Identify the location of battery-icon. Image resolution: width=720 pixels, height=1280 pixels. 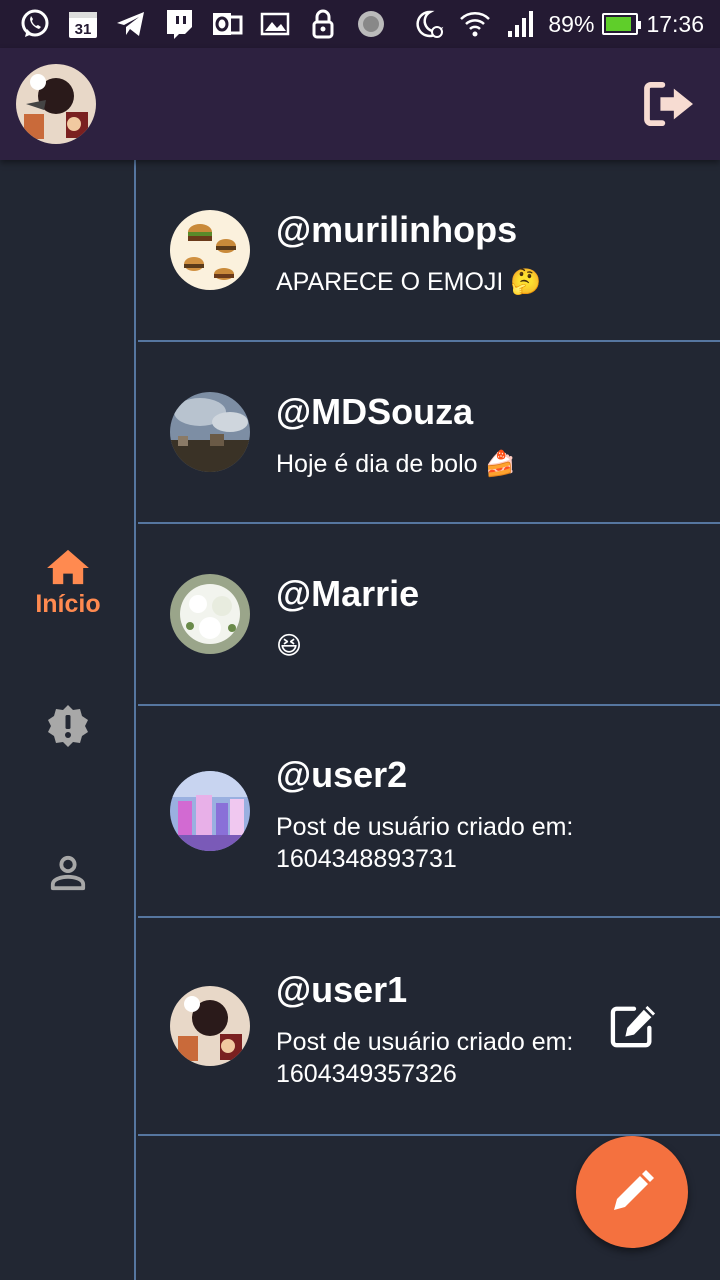
(622, 24).